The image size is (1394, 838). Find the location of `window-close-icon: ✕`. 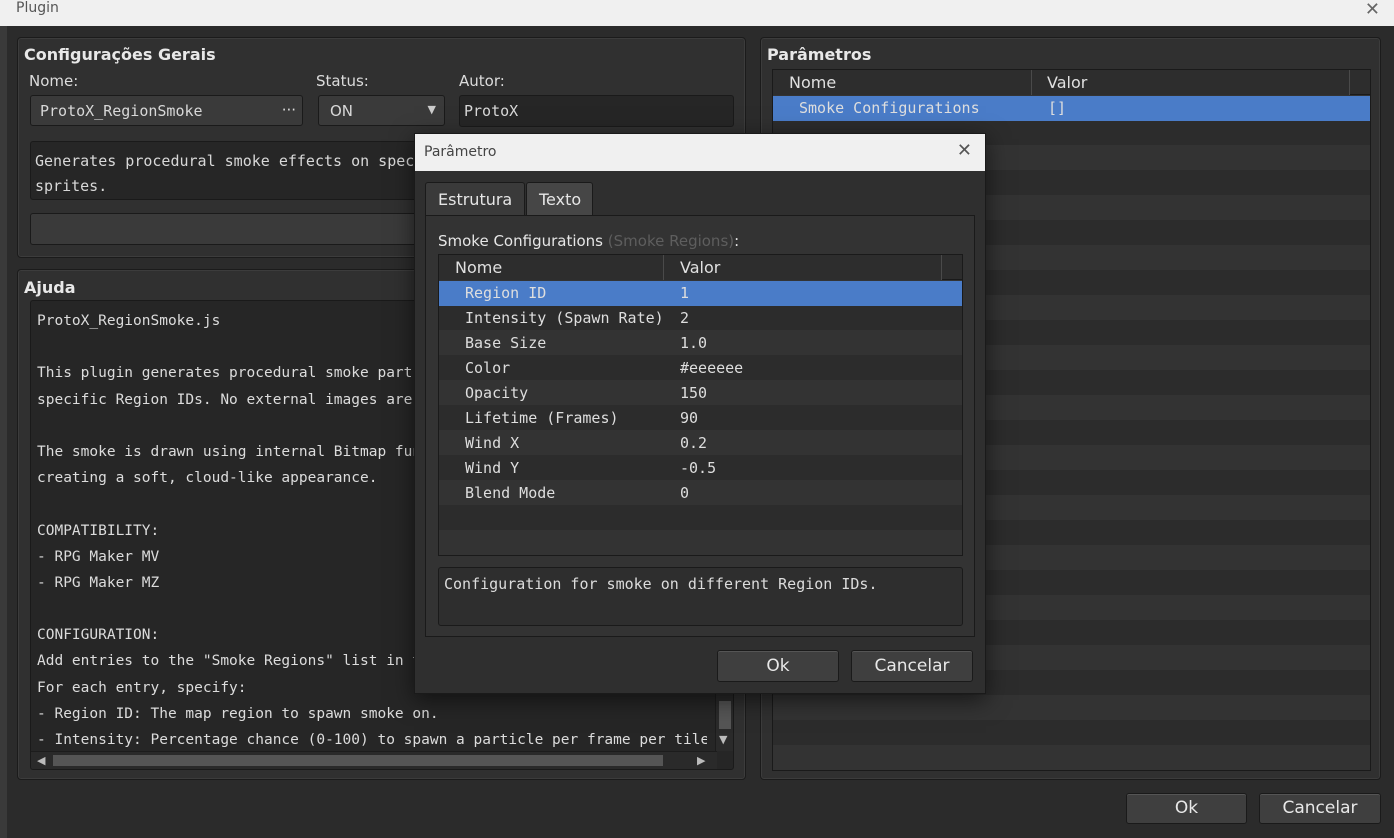

window-close-icon: ✕ is located at coordinates (1372, 10).